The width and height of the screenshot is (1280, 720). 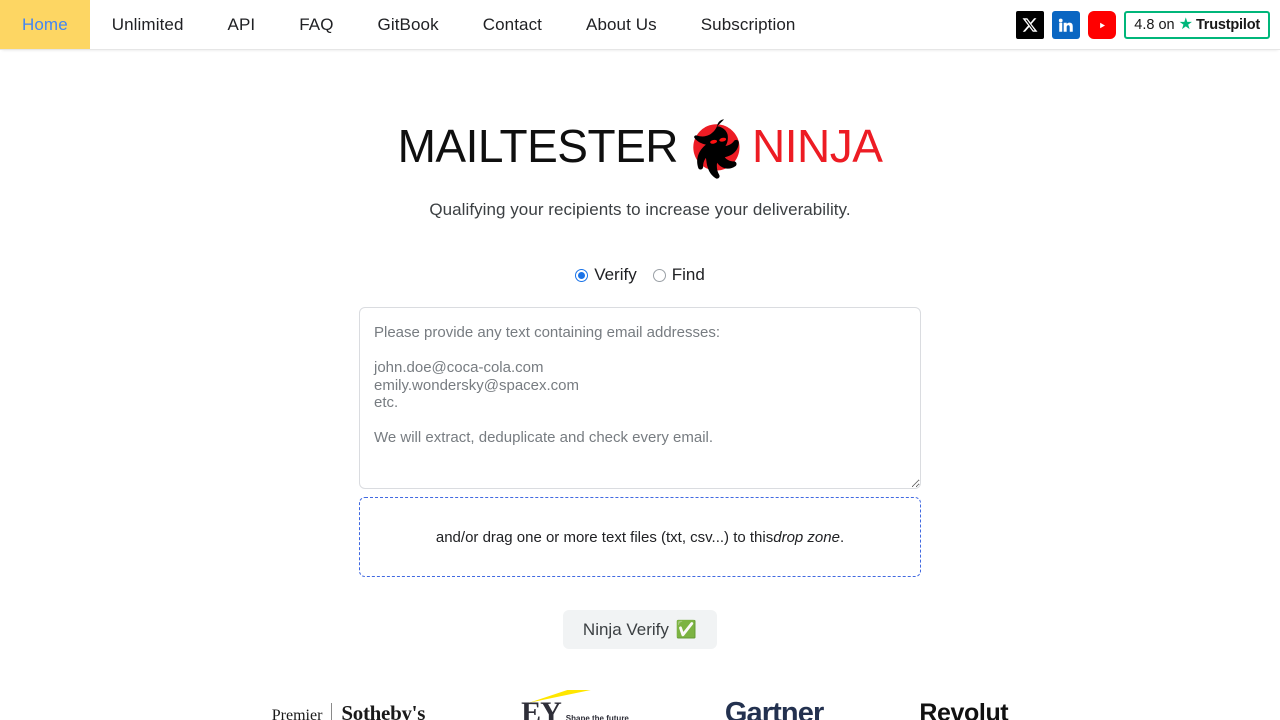 I want to click on nav-item-label: Home, so click(x=45, y=24).